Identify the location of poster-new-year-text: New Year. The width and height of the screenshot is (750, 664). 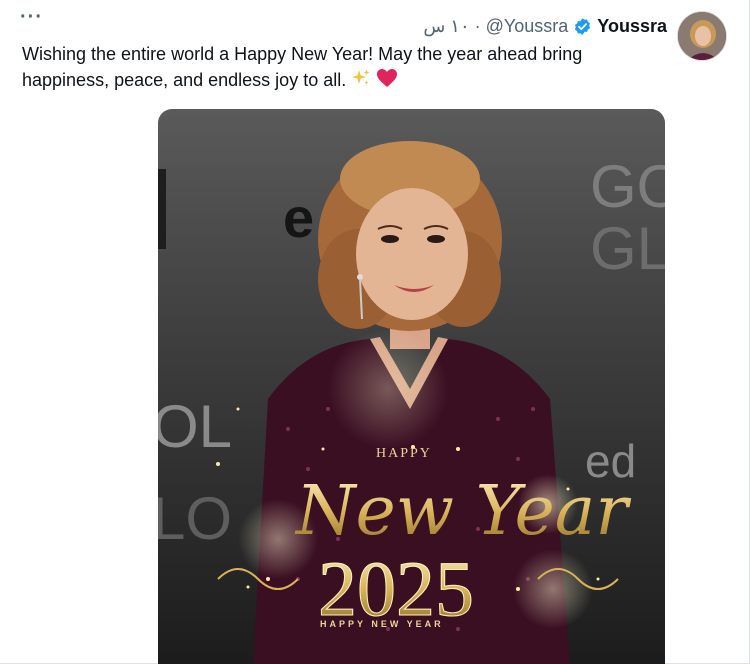
(462, 511).